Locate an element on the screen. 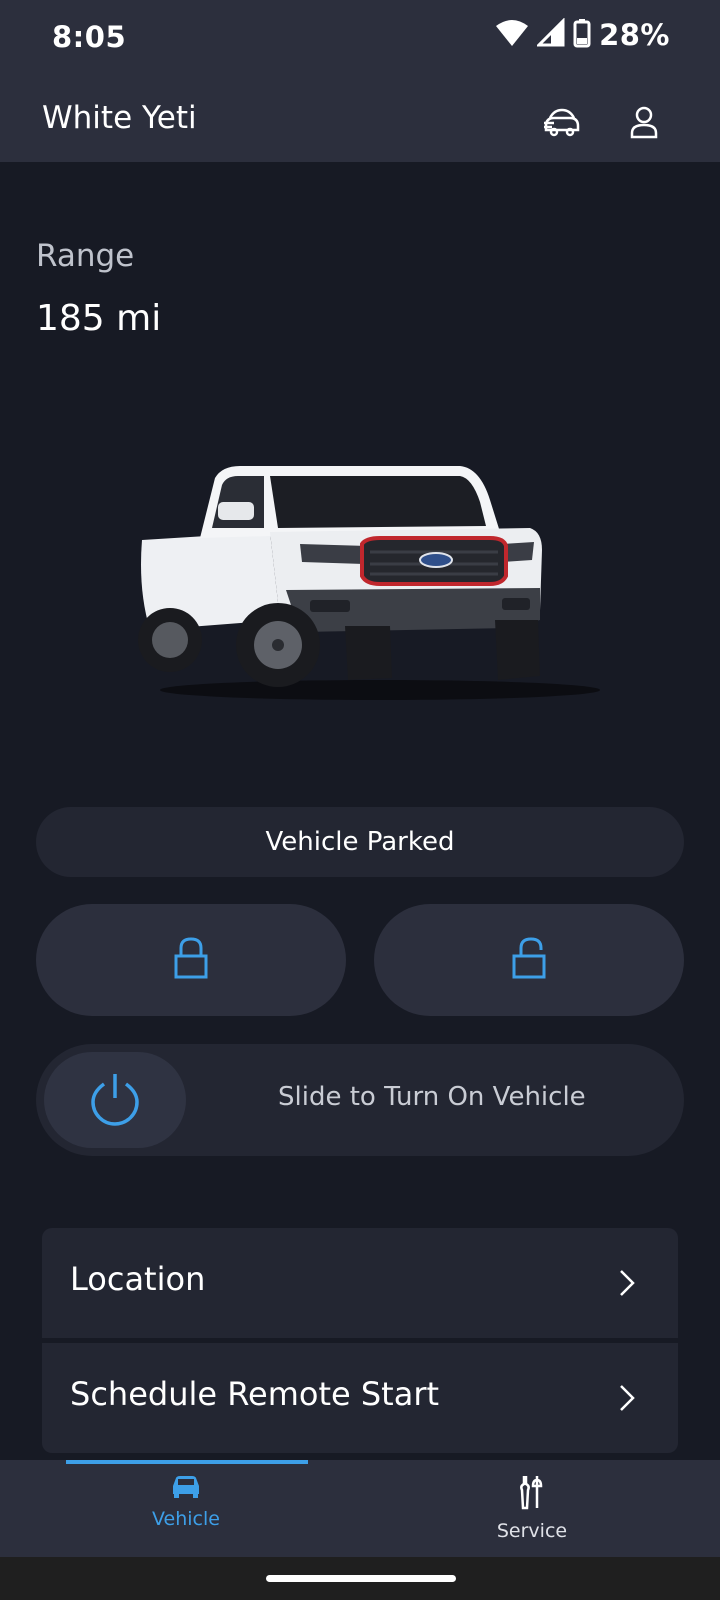 This screenshot has width=720, height=1600. tab-vehicle-label: Vehicle is located at coordinates (186, 1519).